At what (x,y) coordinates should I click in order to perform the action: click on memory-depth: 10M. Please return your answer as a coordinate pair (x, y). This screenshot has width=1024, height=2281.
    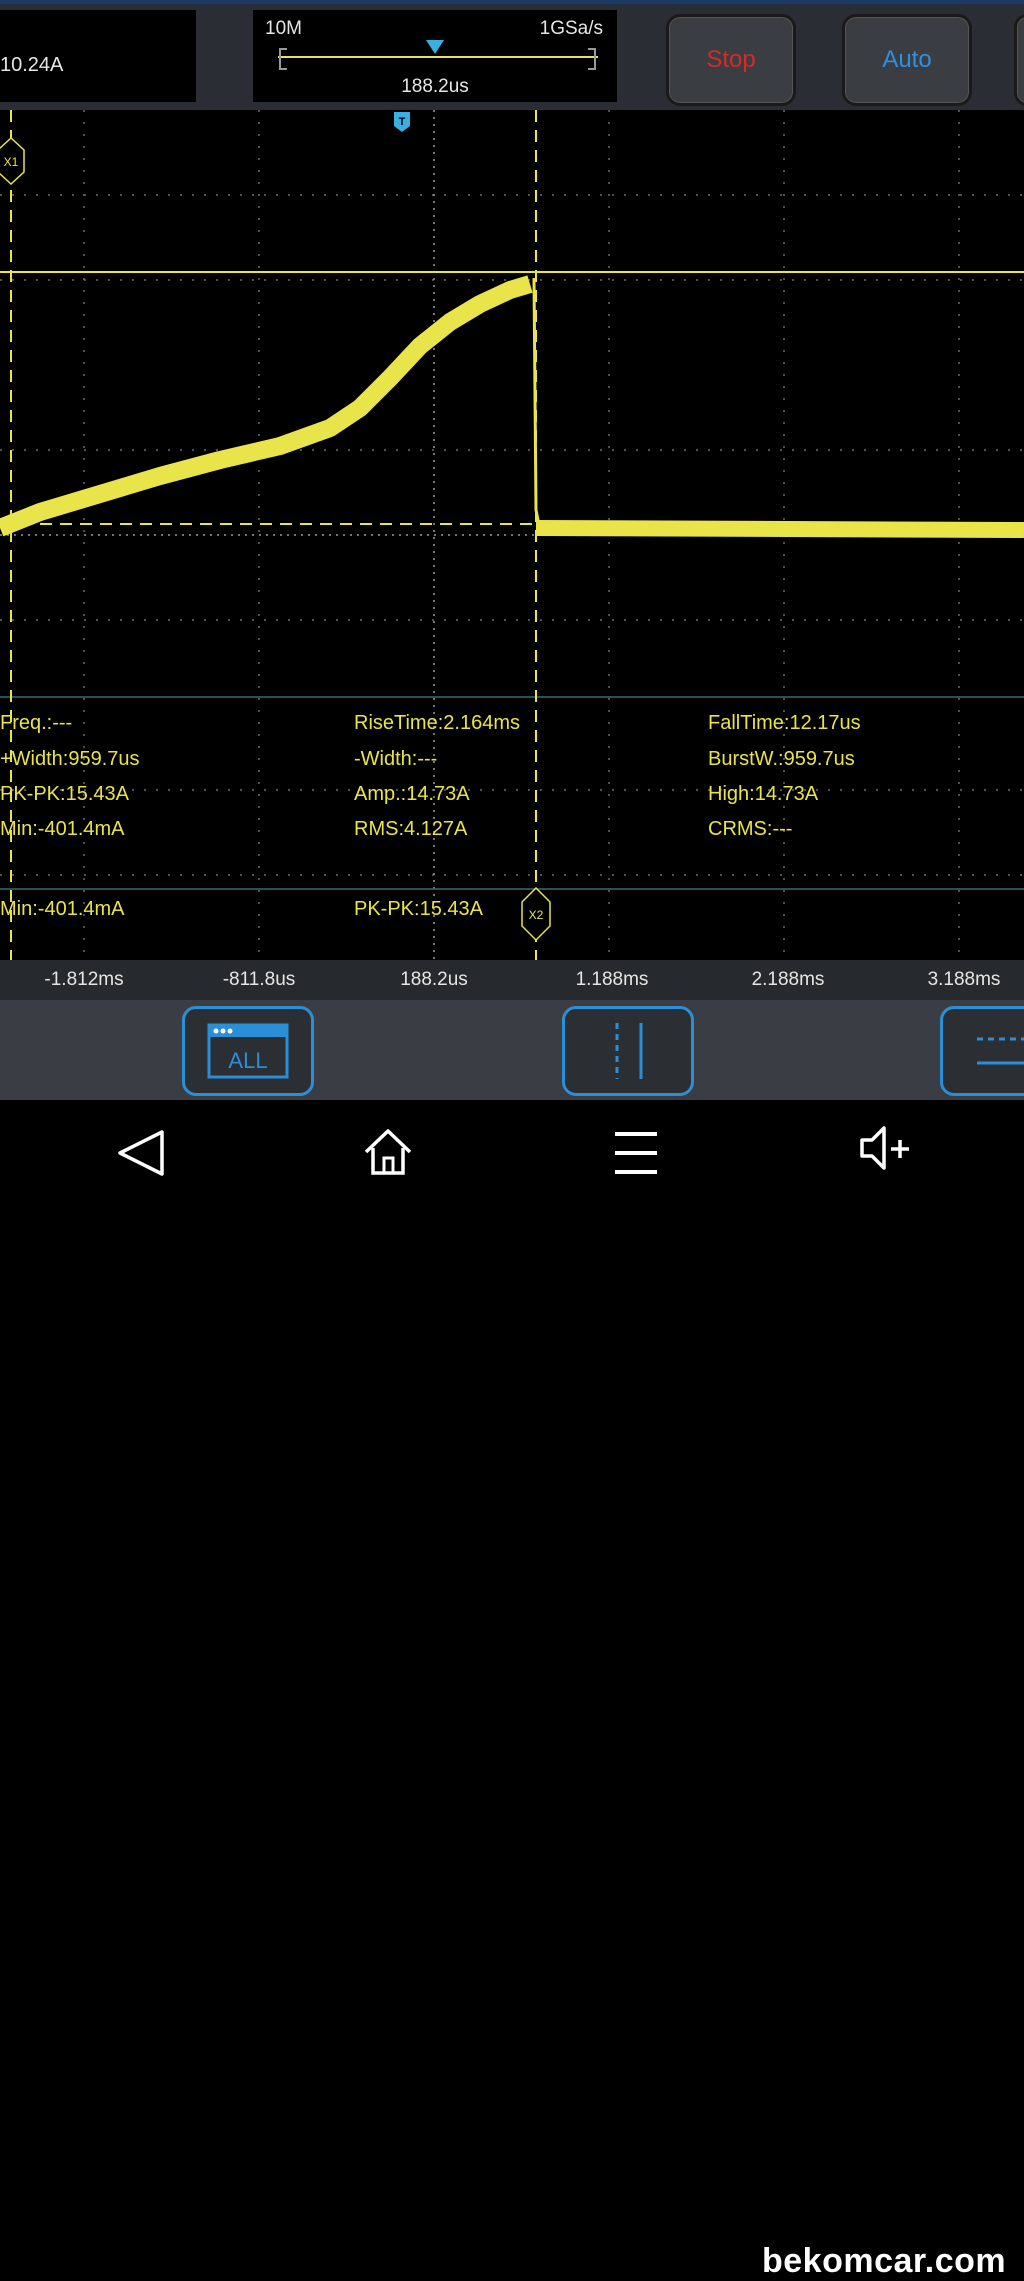
    Looking at the image, I should click on (283, 28).